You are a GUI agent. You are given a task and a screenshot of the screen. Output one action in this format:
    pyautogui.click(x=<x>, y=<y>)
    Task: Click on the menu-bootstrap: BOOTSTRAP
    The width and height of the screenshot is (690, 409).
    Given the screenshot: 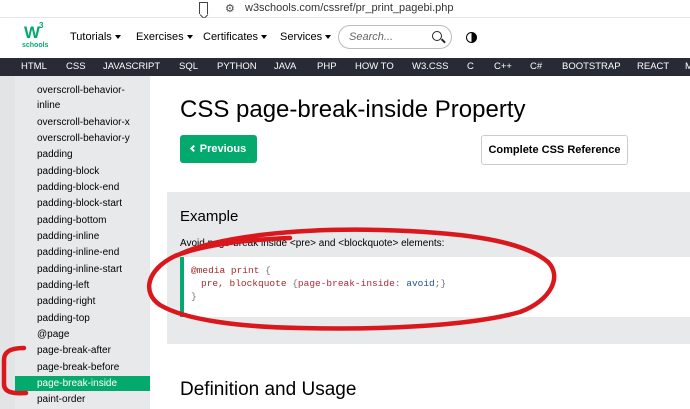 What is the action you would take?
    pyautogui.click(x=591, y=66)
    